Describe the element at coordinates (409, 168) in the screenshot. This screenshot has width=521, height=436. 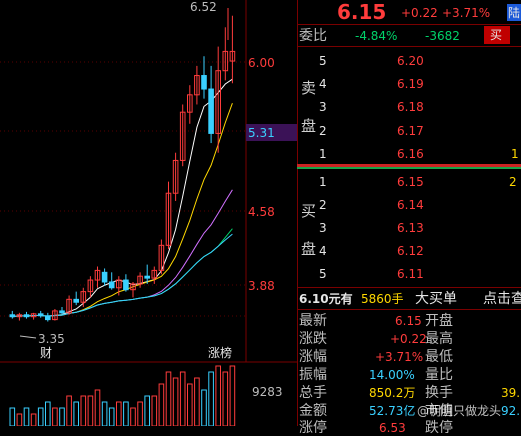
I see `book-divider-bid` at that location.